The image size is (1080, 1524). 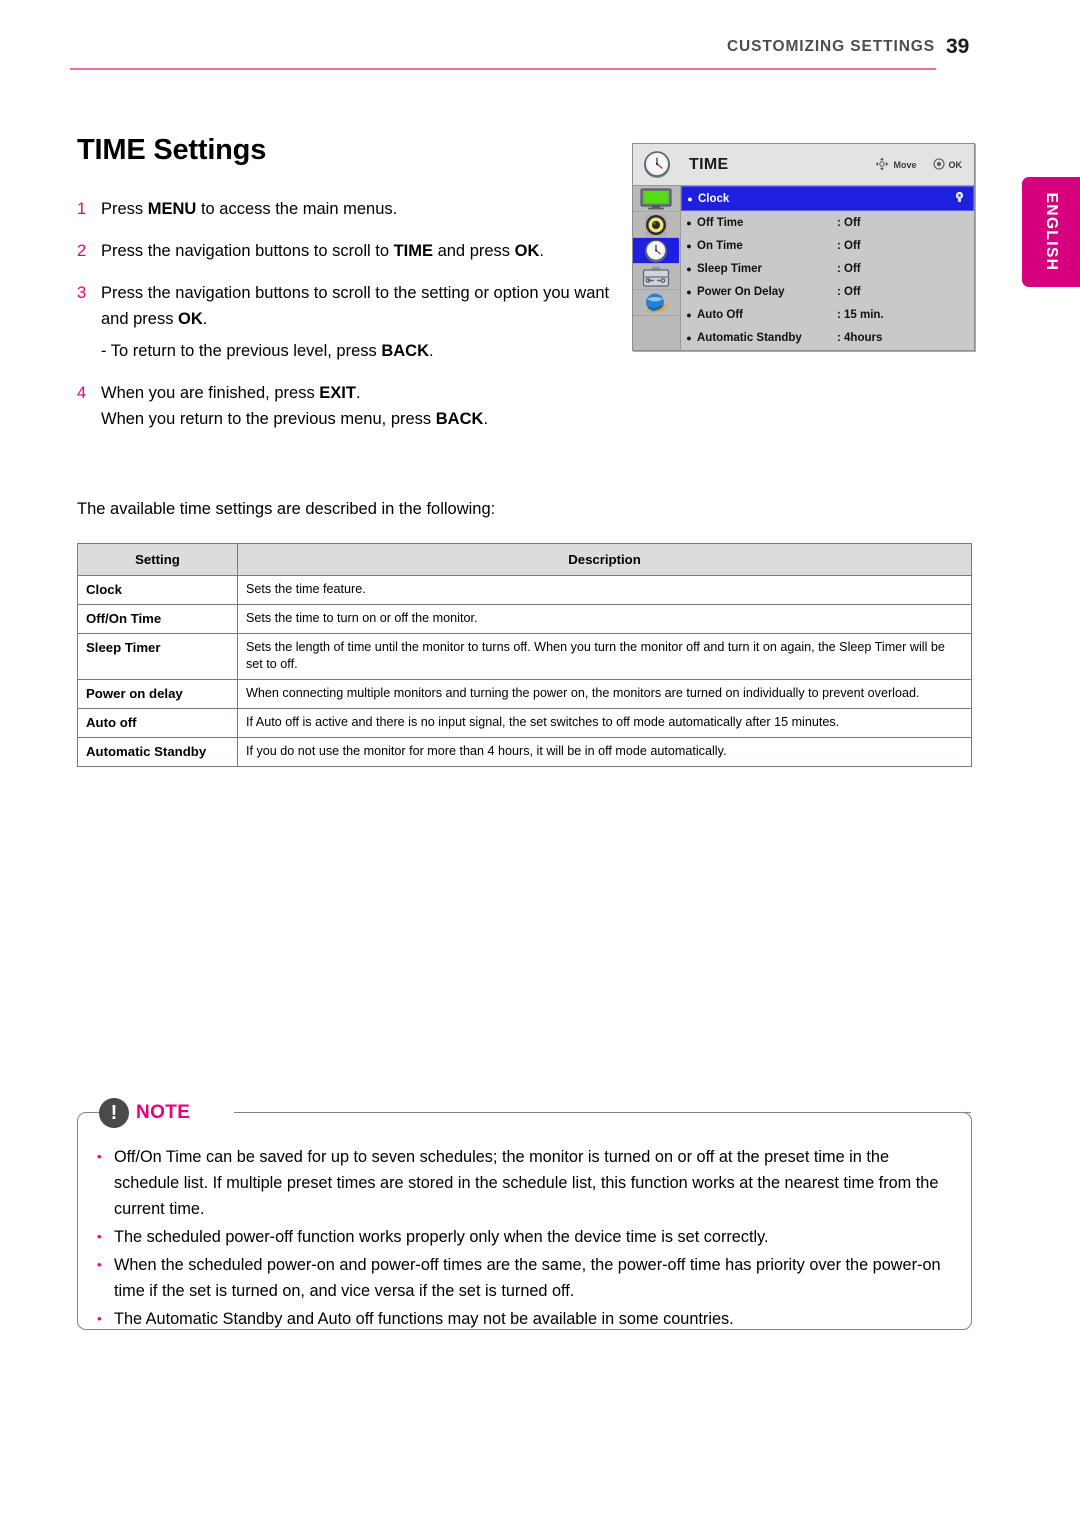 I want to click on header-section-title: CUSTOMIZING SETTINGS, so click(x=830, y=46).